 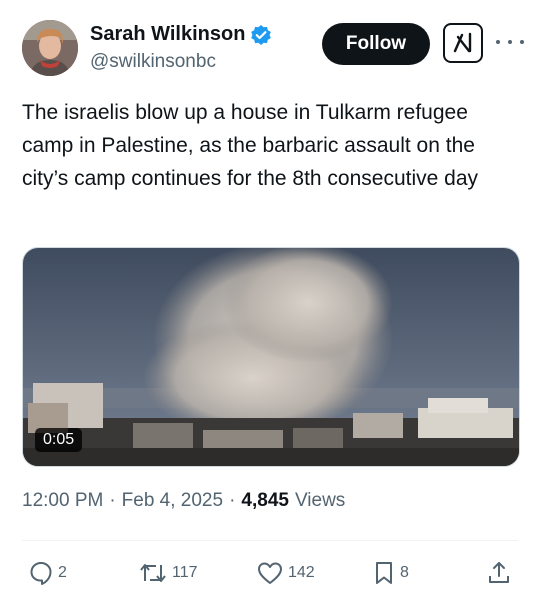 What do you see at coordinates (510, 42) in the screenshot?
I see `more-icon` at bounding box center [510, 42].